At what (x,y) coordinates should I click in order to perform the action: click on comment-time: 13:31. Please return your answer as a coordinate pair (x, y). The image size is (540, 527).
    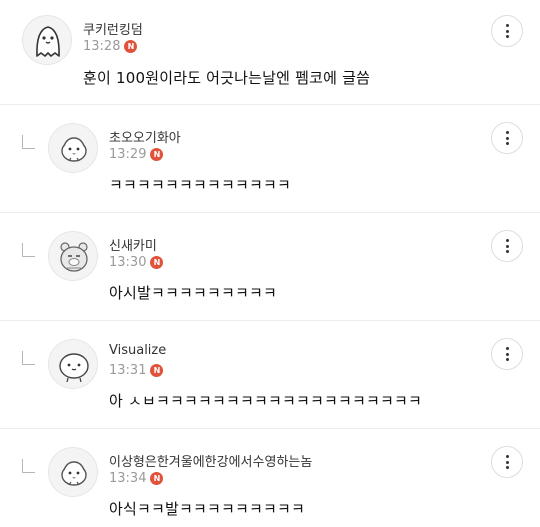
    Looking at the image, I should click on (128, 370).